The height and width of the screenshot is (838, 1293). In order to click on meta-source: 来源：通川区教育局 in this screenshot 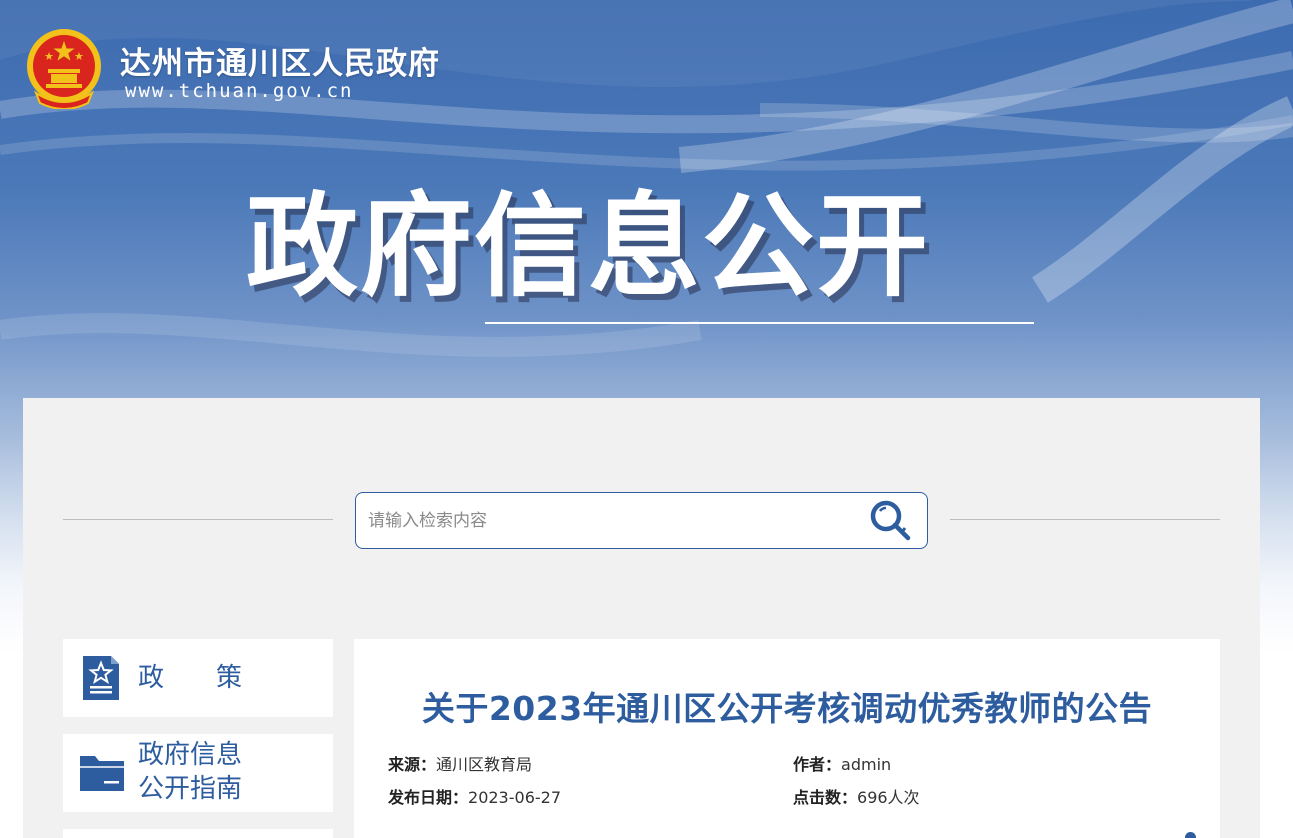, I will do `click(460, 763)`.